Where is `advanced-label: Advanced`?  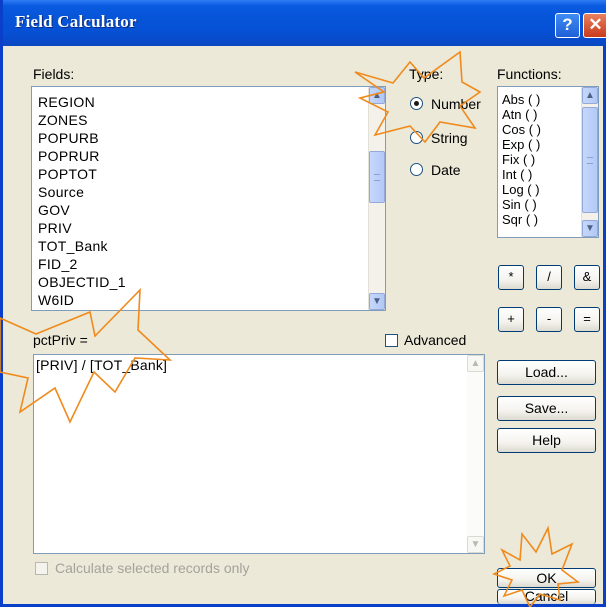
advanced-label: Advanced is located at coordinates (435, 340).